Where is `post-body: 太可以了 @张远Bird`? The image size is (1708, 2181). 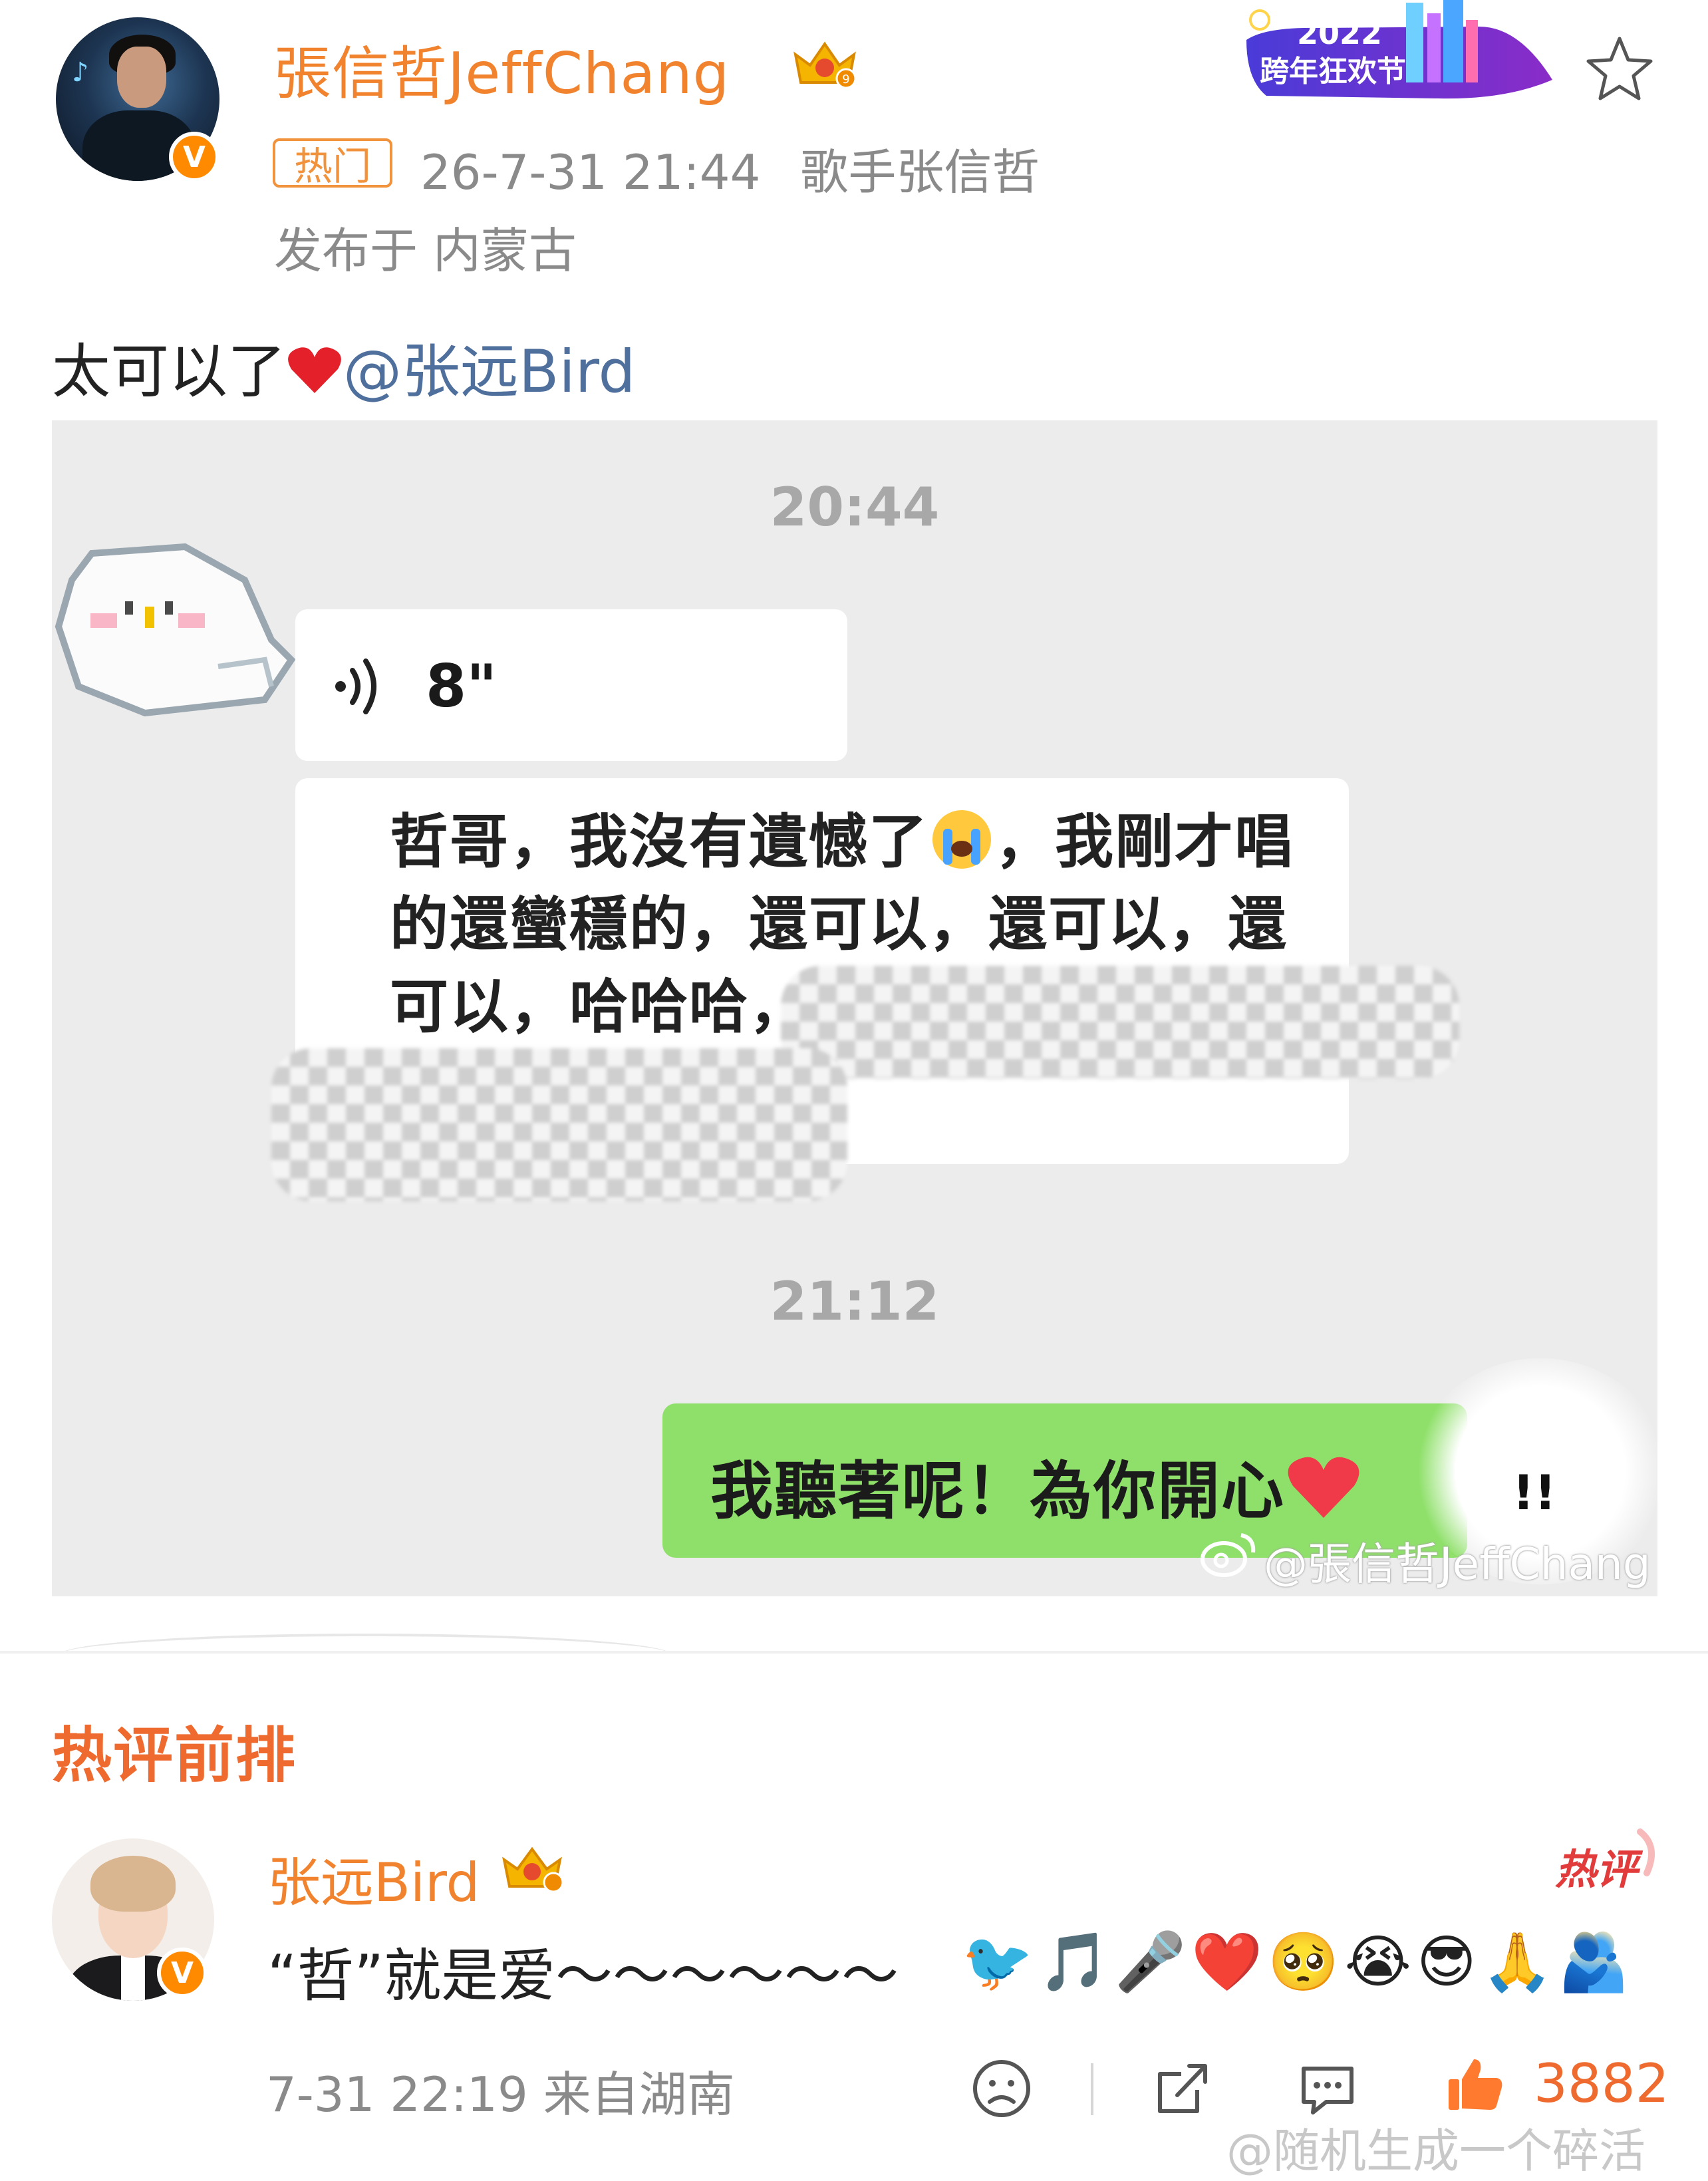
post-body: 太可以了 @张远Bird is located at coordinates (343, 367).